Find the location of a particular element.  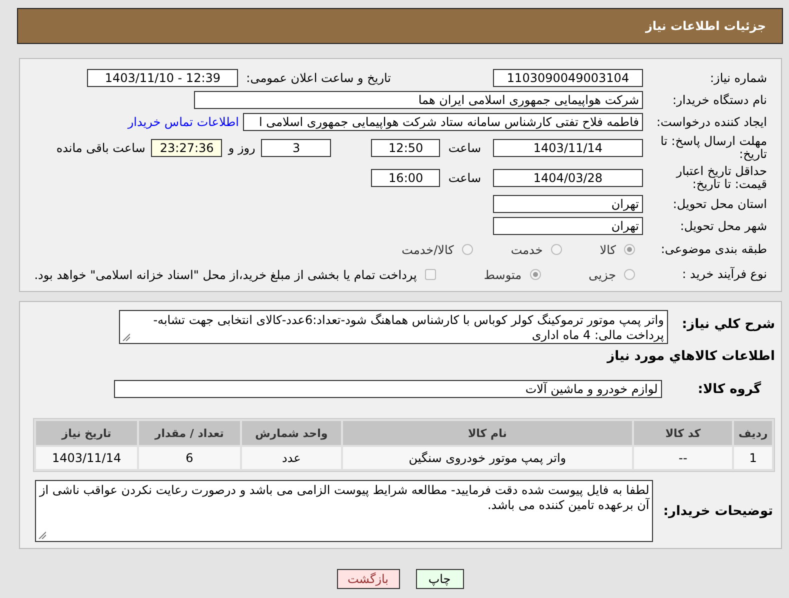

announce-date-field: 1403/11/10 - 12:39 is located at coordinates (162, 78).